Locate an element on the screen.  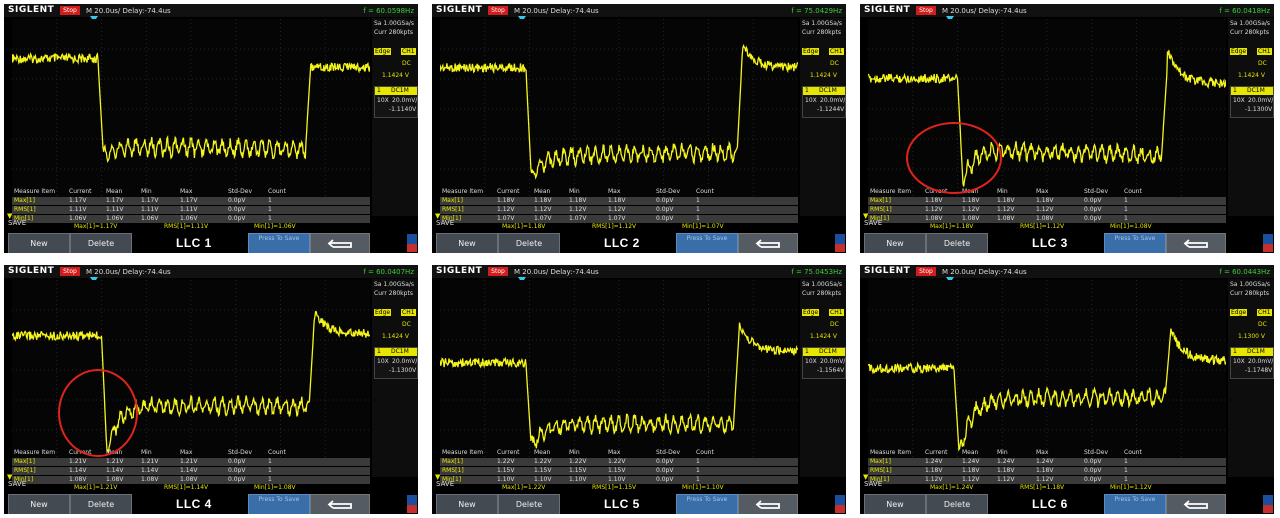
measurement-row: Min[1] 1.12V 1.12V 1.12V 1.12V 0.0pV 1 is located at coordinates (1047, 480).